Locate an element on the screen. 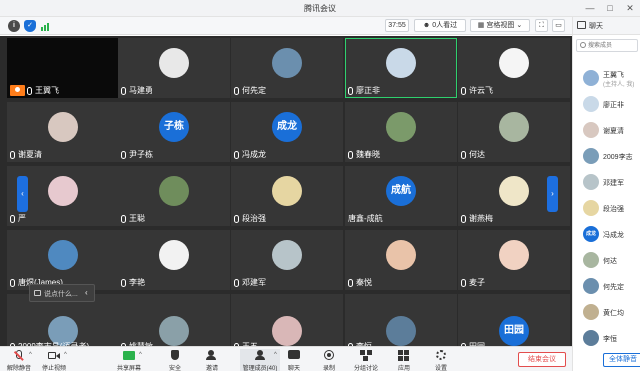 Image resolution: width=640 pixels, height=371 pixels. toolbar-microphone-button: 解除静音 ^ is located at coordinates (19, 360).